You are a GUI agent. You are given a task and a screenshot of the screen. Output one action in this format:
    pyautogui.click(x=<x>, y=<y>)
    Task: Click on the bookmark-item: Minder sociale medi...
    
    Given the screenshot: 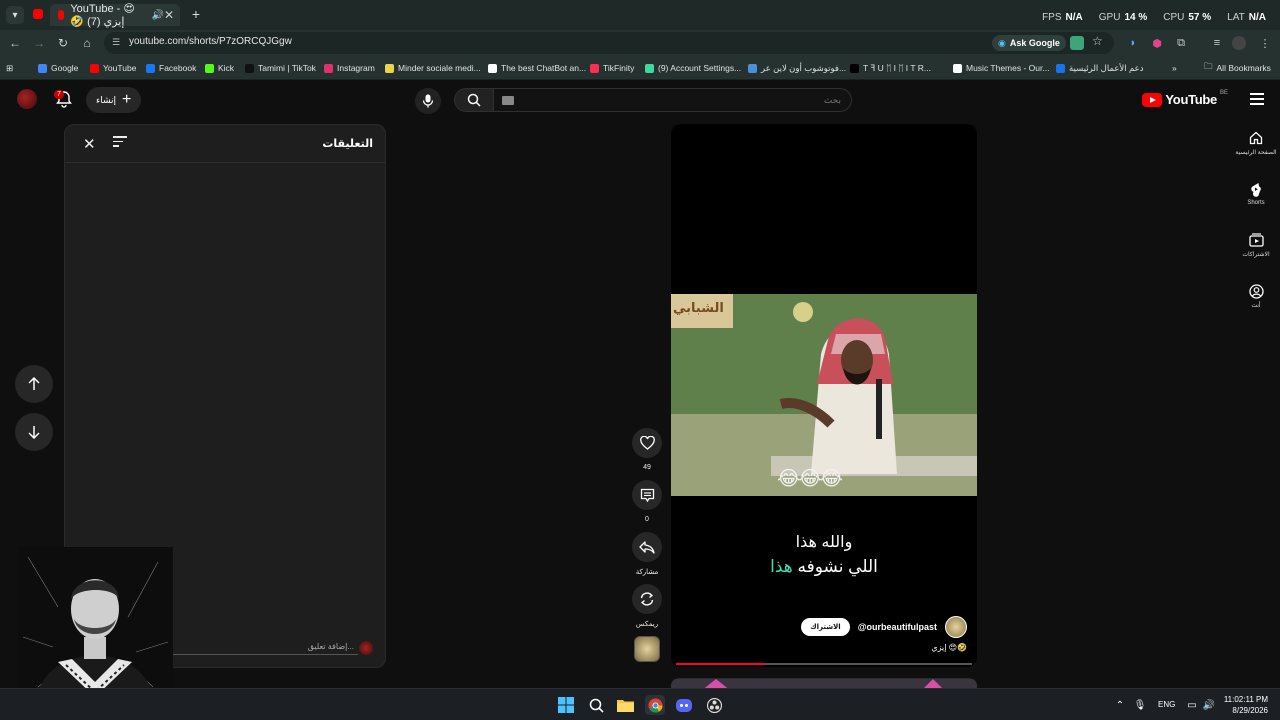 What is the action you would take?
    pyautogui.click(x=433, y=68)
    